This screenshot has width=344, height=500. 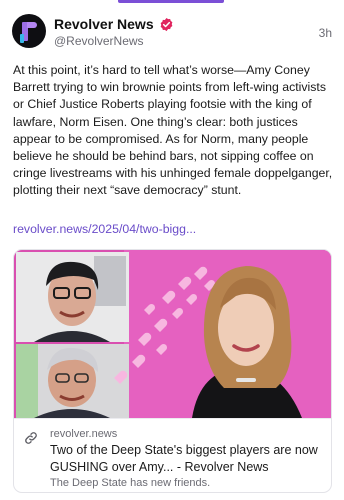 What do you see at coordinates (171, 1) in the screenshot?
I see `active-tab-indicator` at bounding box center [171, 1].